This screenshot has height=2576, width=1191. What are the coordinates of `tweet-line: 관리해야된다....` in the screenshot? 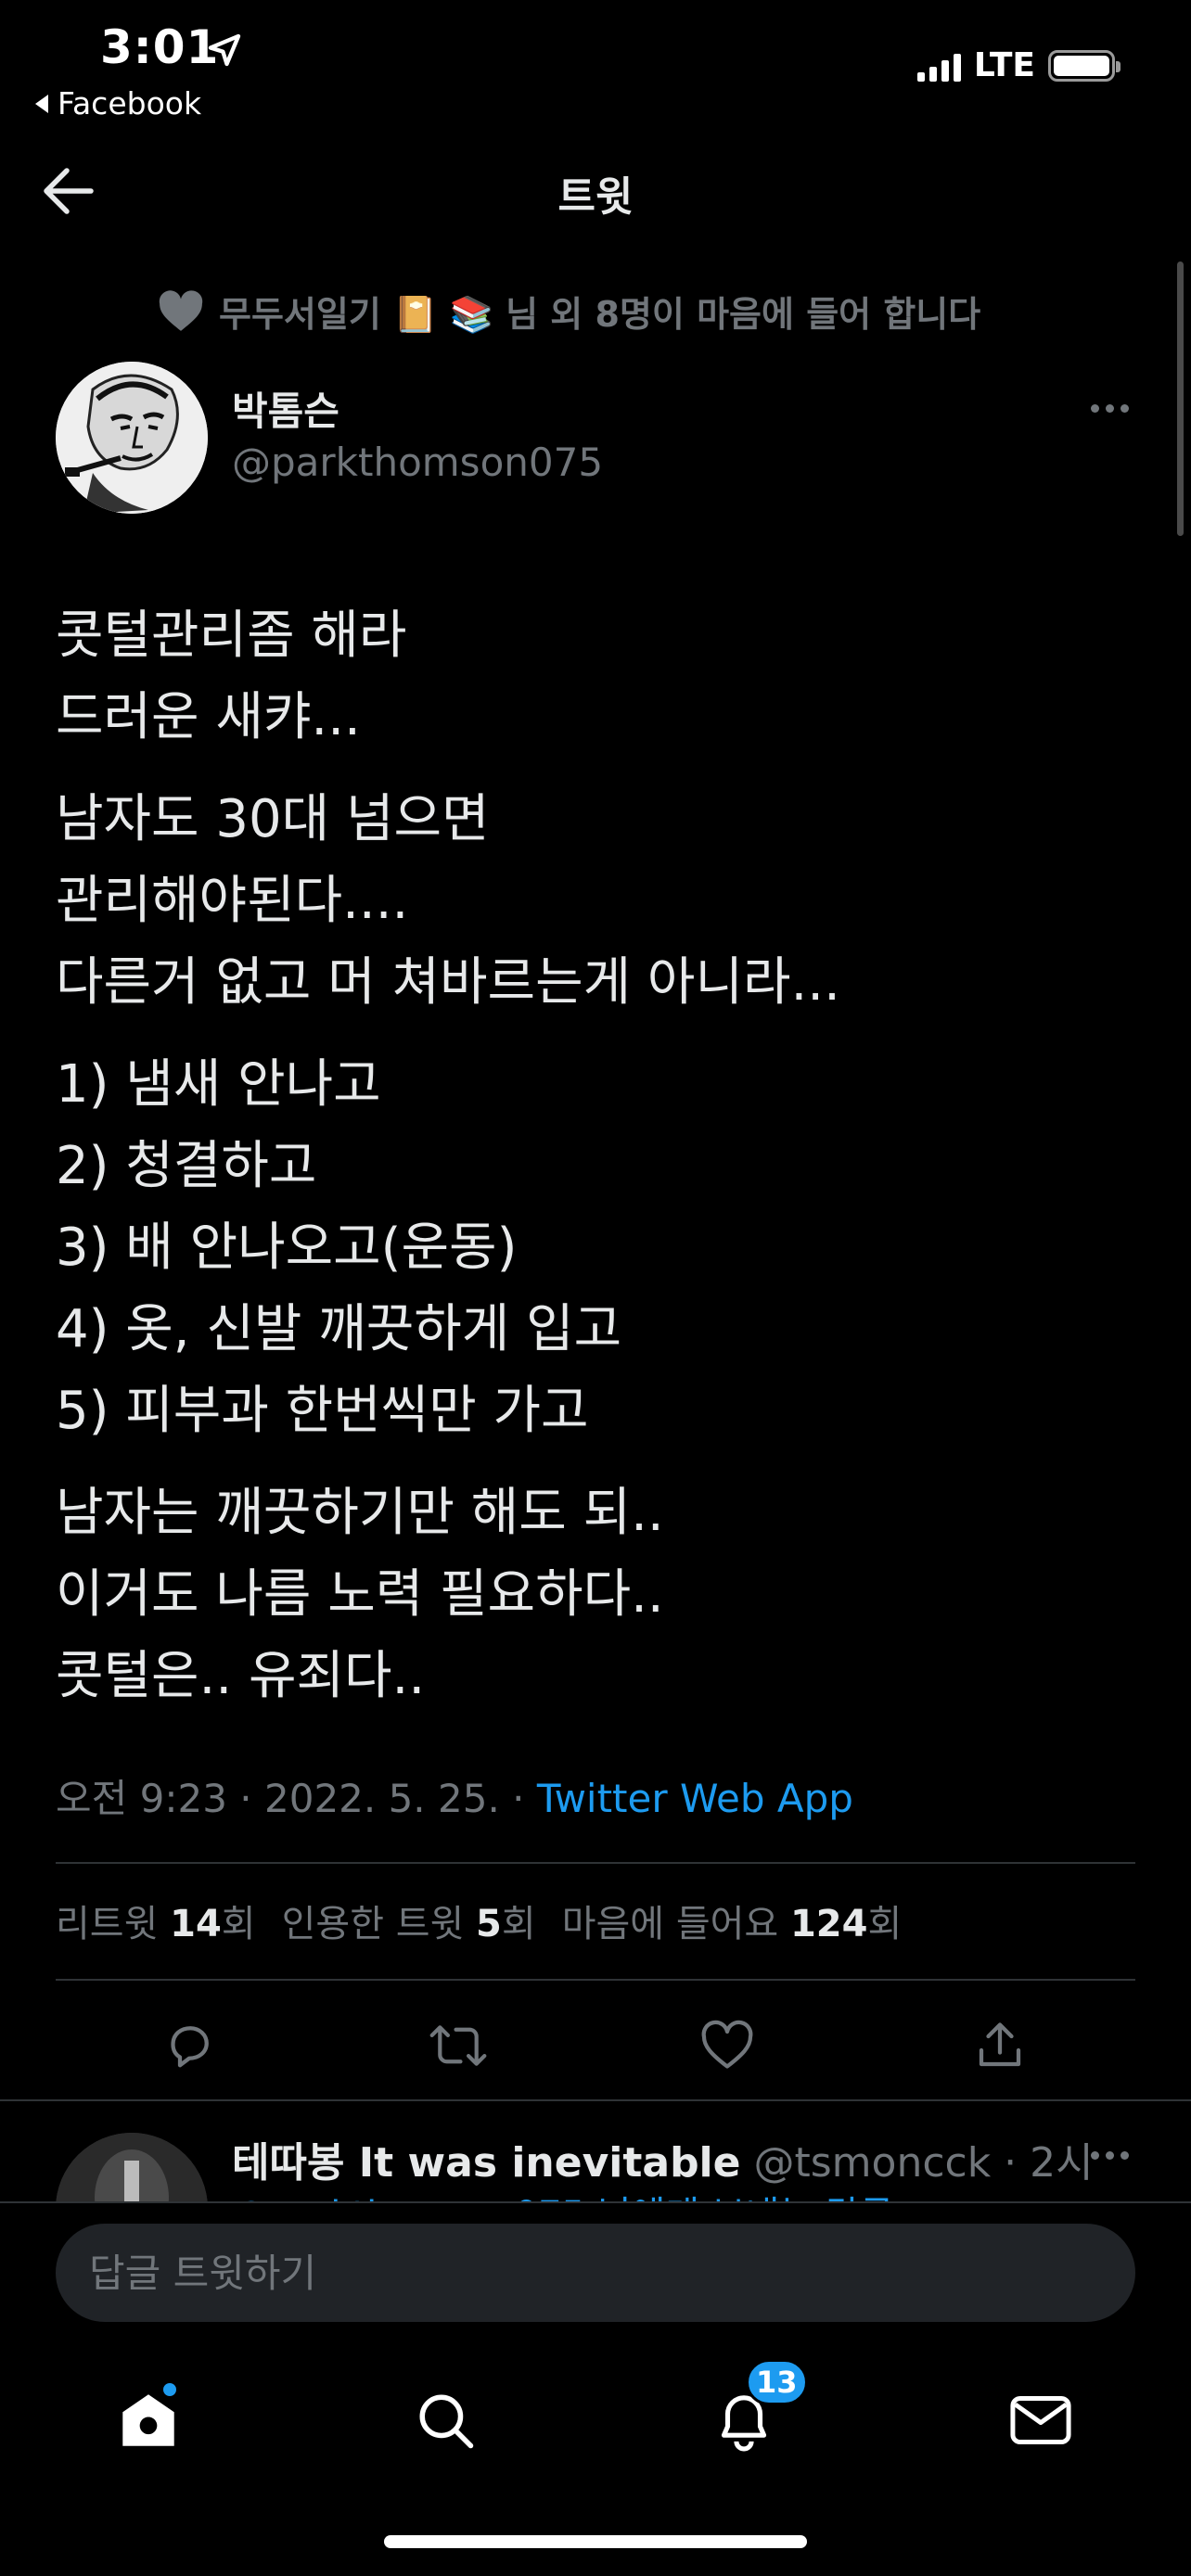 It's located at (232, 901).